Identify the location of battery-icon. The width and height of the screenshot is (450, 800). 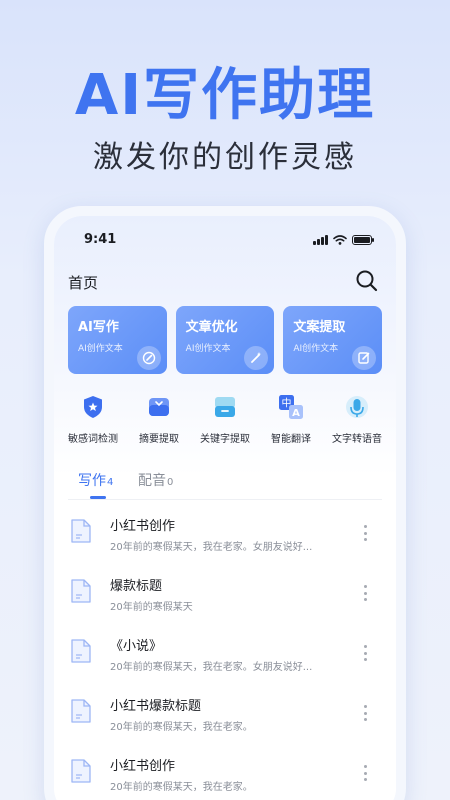
(363, 240).